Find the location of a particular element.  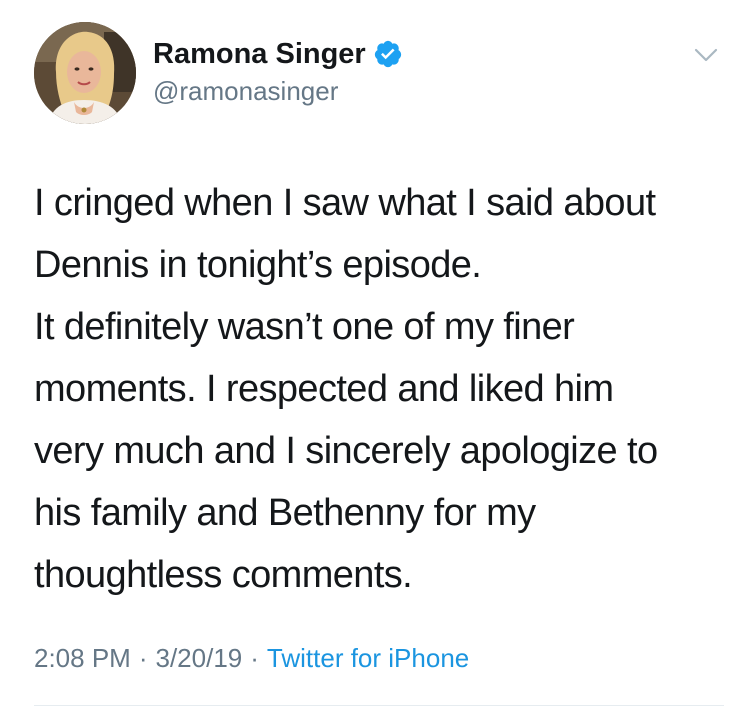

tweet-date: 3/20/19 is located at coordinates (199, 658).